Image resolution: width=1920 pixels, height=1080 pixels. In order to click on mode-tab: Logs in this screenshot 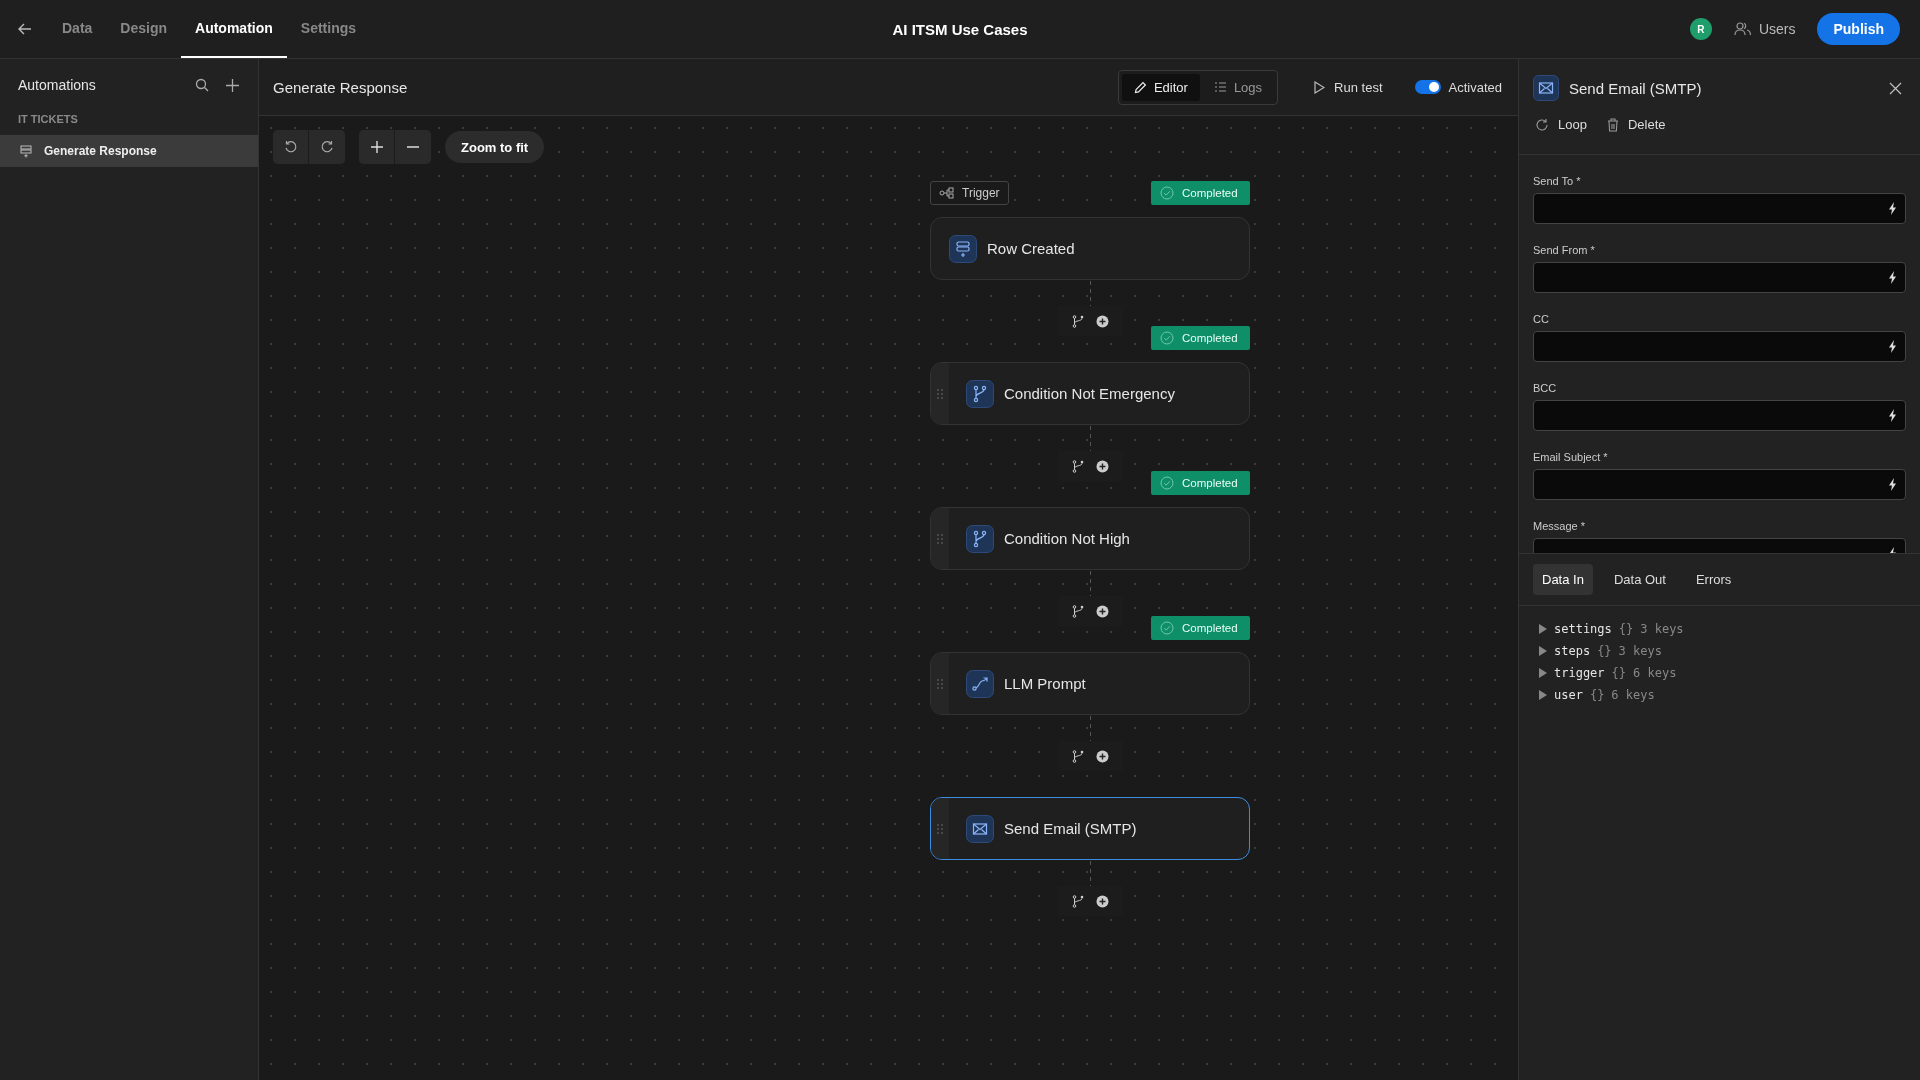, I will do `click(1238, 87)`.